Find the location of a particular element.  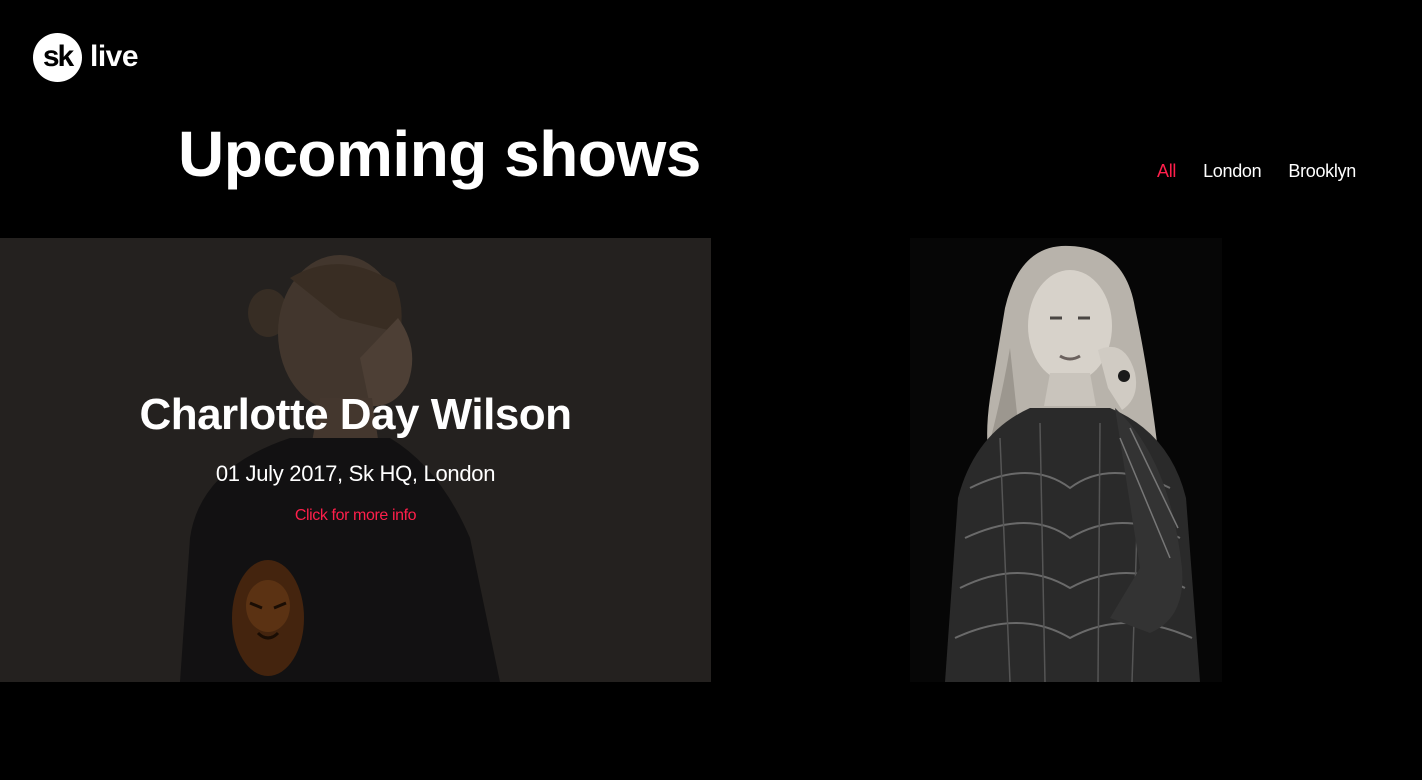

logo-text: live is located at coordinates (114, 56).